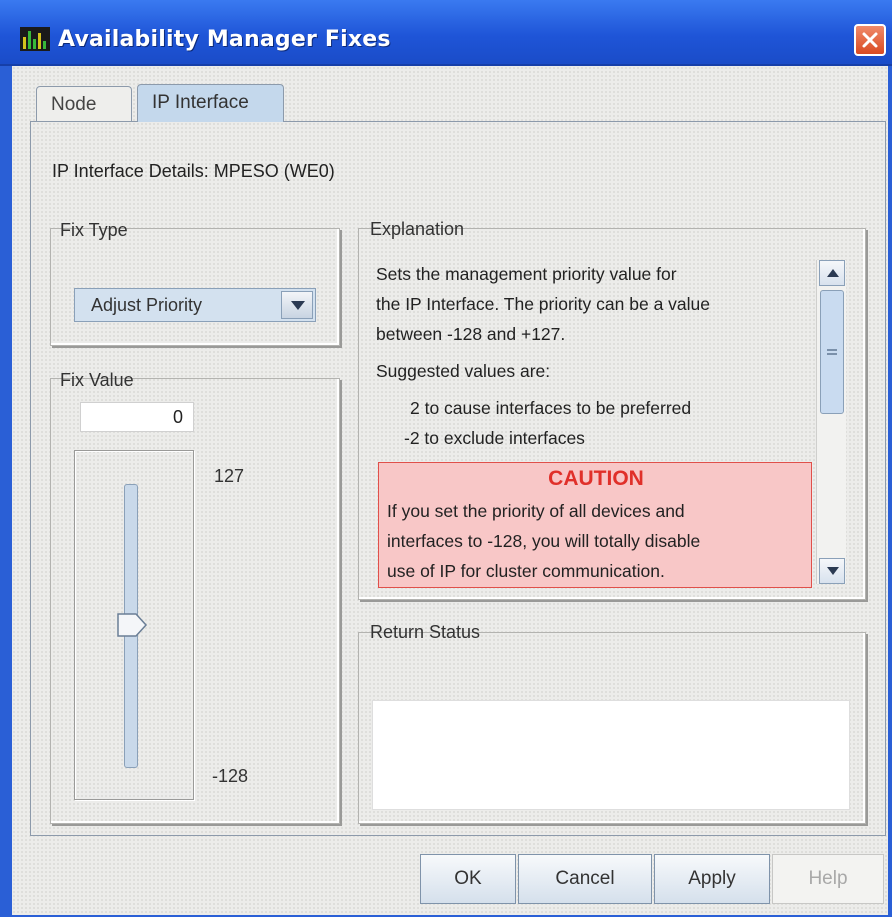 The height and width of the screenshot is (917, 892). Describe the element at coordinates (132, 625) in the screenshot. I see `slider-thumb` at that location.